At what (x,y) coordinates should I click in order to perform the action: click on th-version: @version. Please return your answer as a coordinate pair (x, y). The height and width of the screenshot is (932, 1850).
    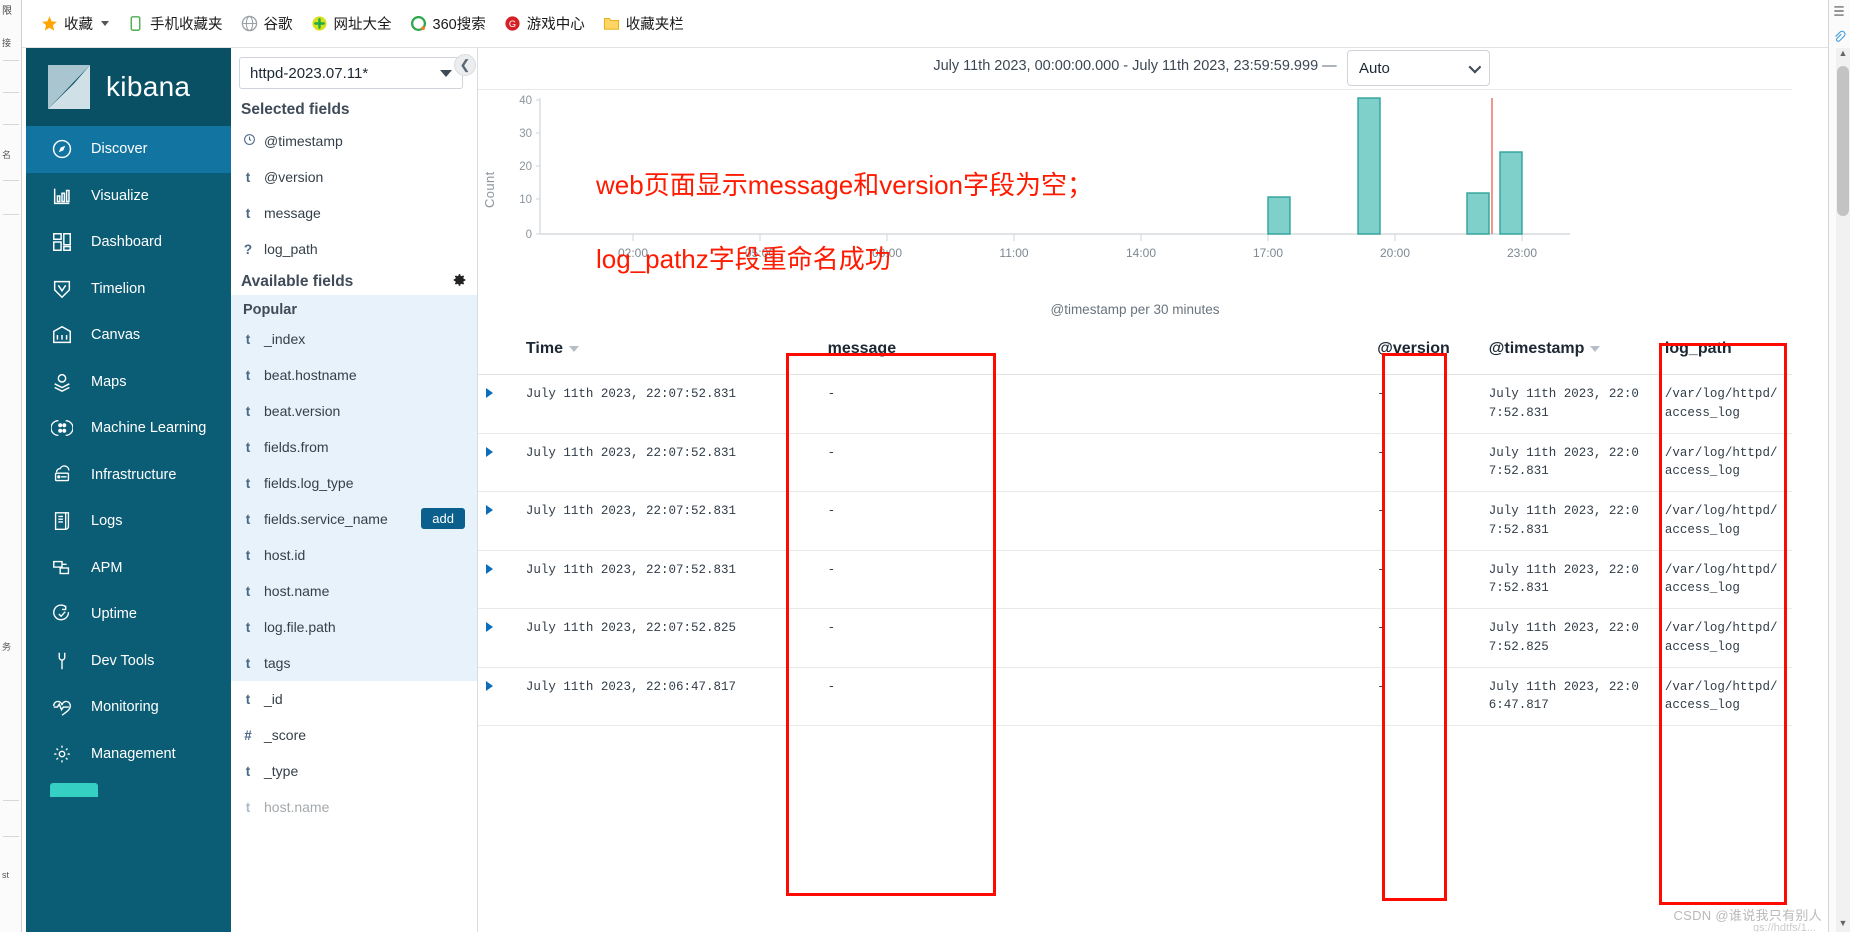
    Looking at the image, I should click on (1425, 348).